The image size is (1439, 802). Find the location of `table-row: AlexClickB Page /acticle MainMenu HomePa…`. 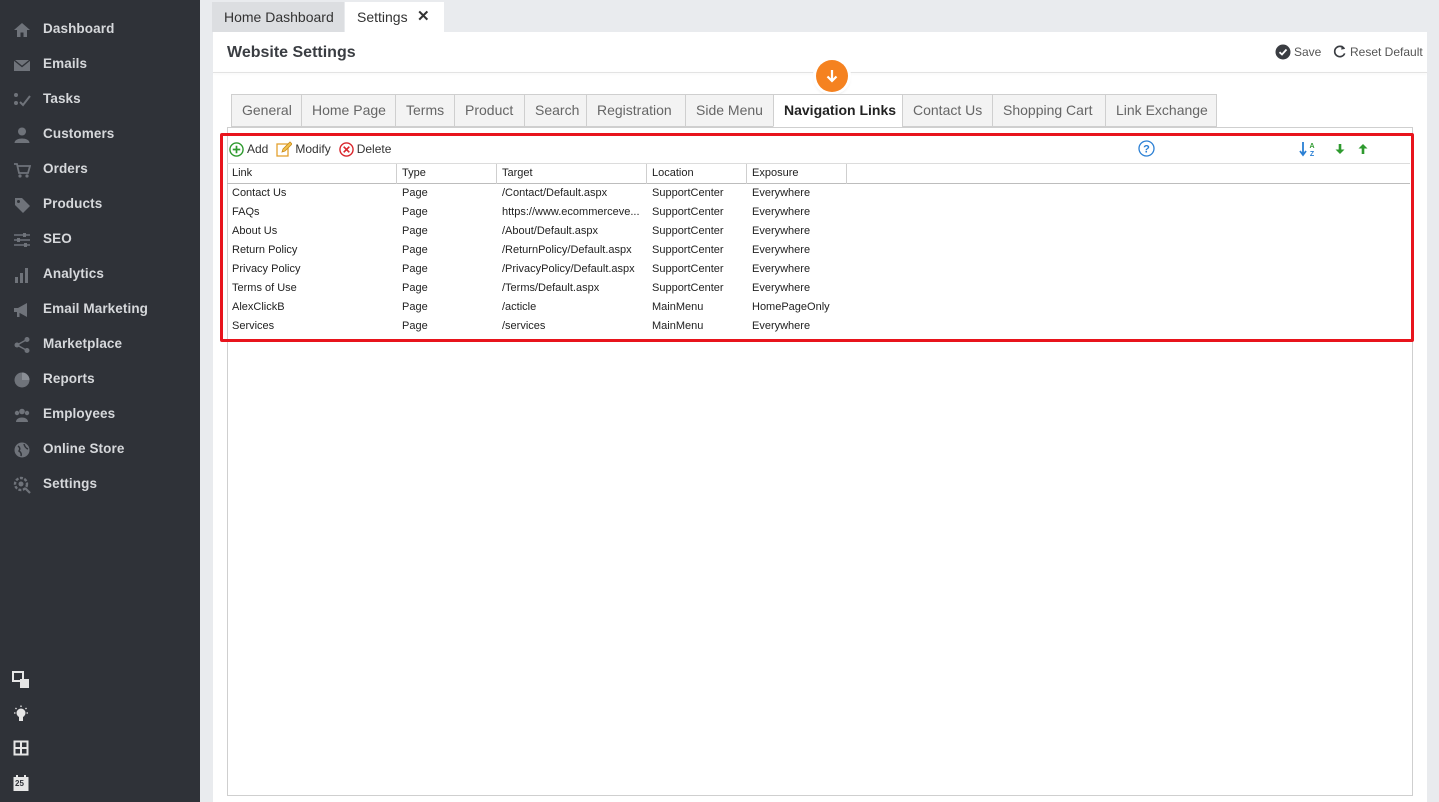

table-row: AlexClickB Page /acticle MainMenu HomePa… is located at coordinates (818, 307).